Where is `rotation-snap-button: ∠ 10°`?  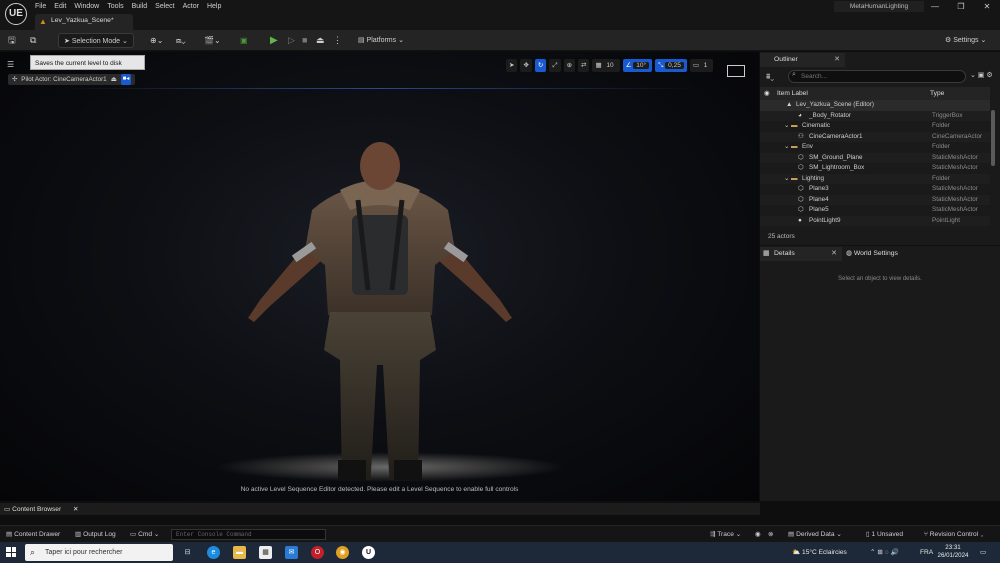 rotation-snap-button: ∠ 10° is located at coordinates (637, 65).